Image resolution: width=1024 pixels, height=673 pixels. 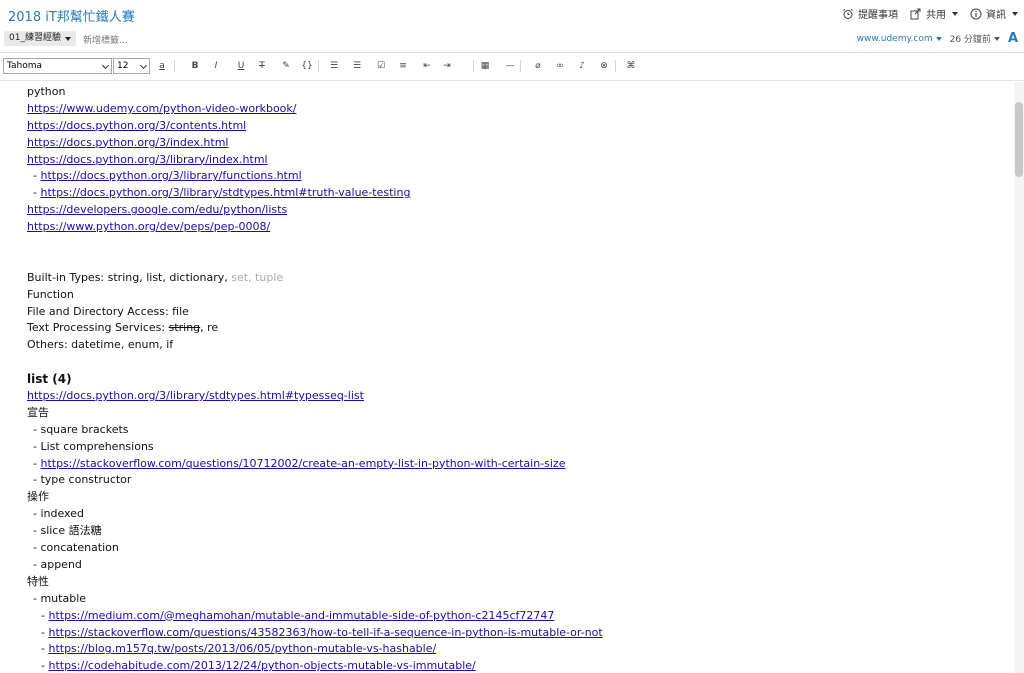 What do you see at coordinates (560, 66) in the screenshot?
I see `link-icon: ∞` at bounding box center [560, 66].